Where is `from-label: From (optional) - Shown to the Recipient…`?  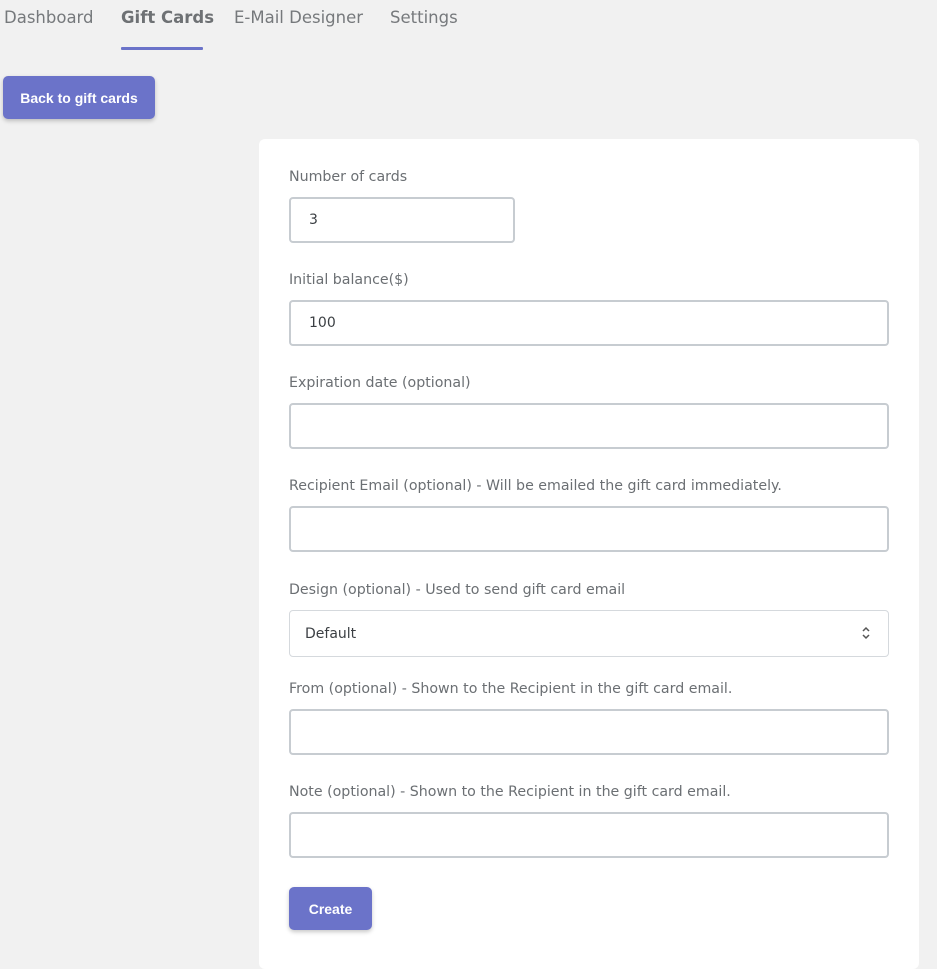
from-label: From (optional) - Shown to the Recipient… is located at coordinates (511, 689).